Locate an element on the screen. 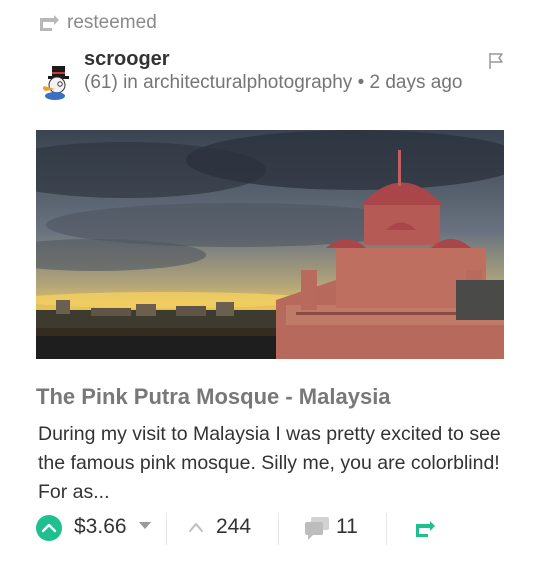 Image resolution: width=540 pixels, height=579 pixels. post-footer: $3.66 244 11 is located at coordinates (271, 528).